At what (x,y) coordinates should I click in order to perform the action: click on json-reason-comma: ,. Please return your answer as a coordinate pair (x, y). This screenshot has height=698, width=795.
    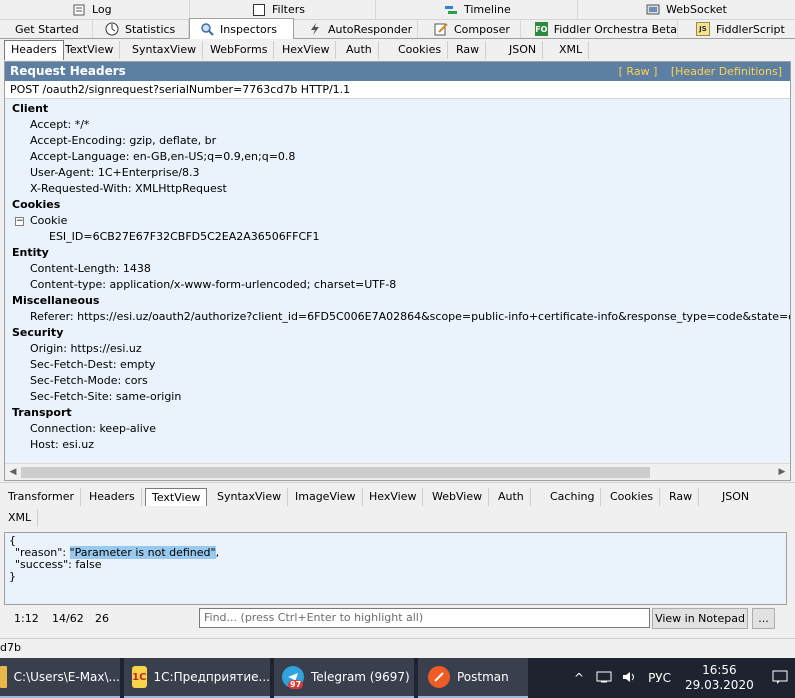
    Looking at the image, I should click on (217, 552).